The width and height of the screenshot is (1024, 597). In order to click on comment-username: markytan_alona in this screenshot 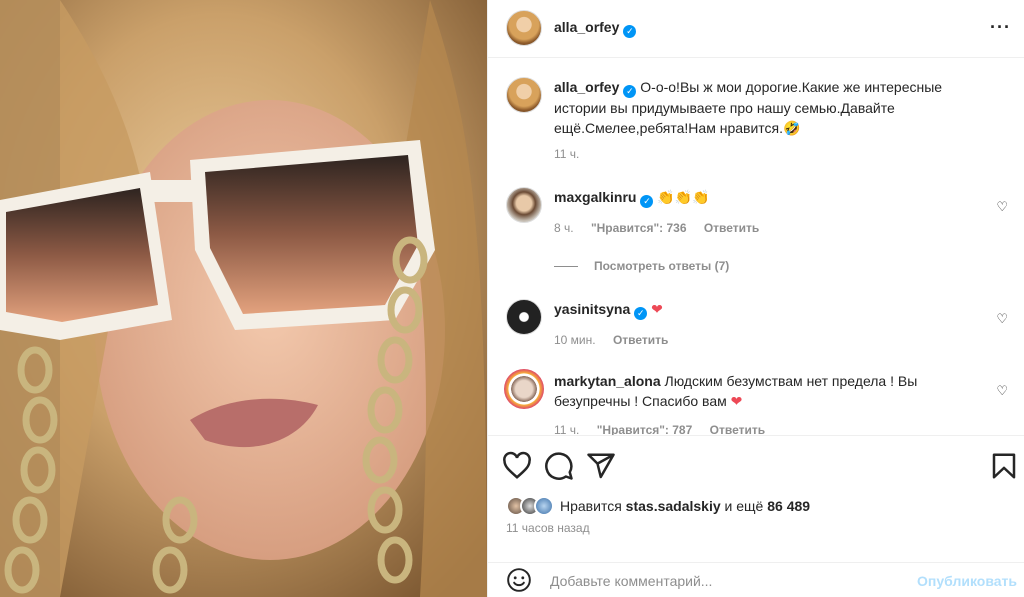, I will do `click(607, 381)`.